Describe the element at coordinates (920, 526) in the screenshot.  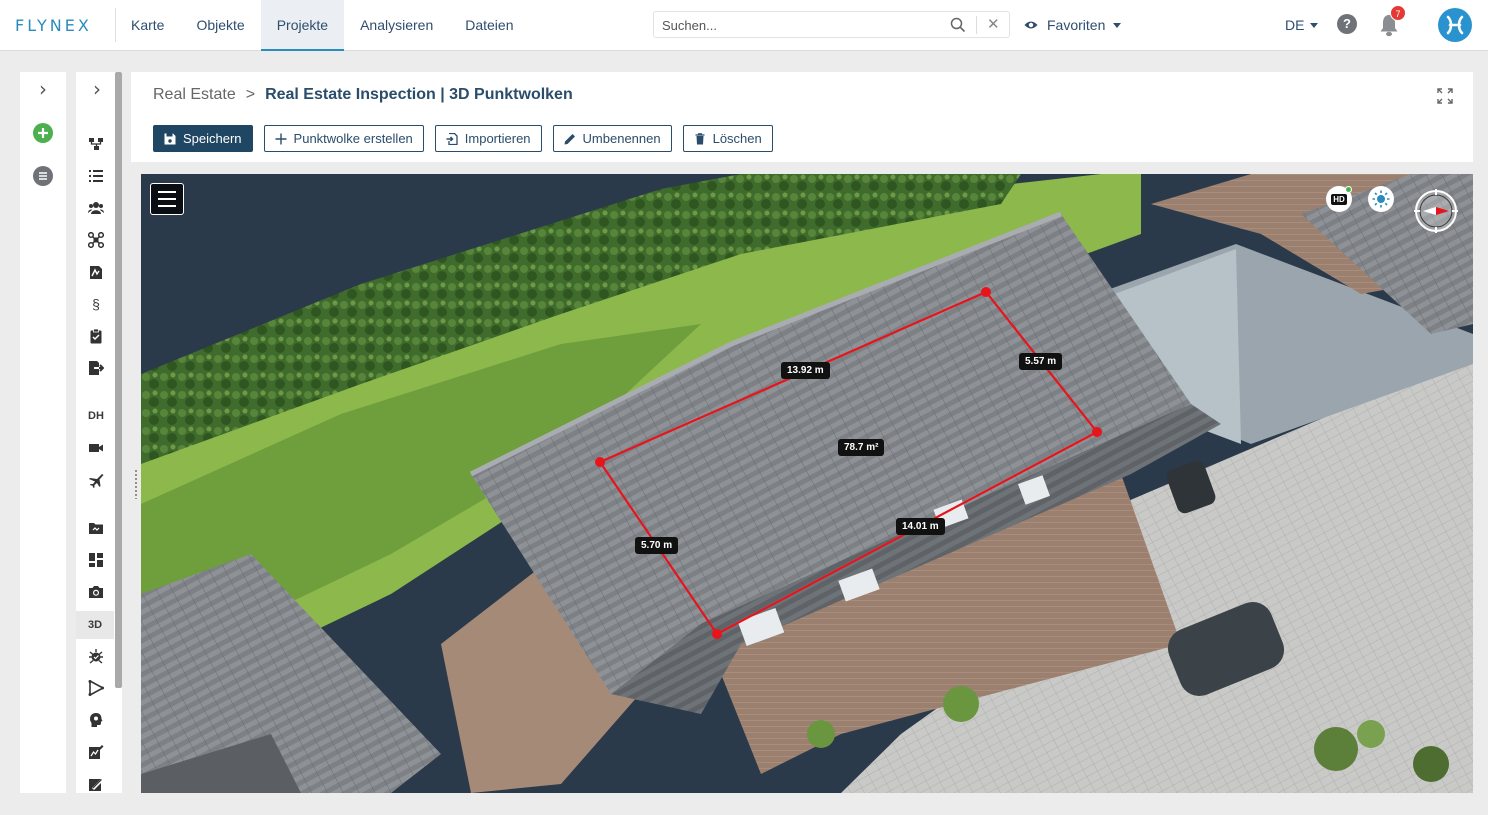
I see `measurement-bottom-label: 14.01 m` at that location.